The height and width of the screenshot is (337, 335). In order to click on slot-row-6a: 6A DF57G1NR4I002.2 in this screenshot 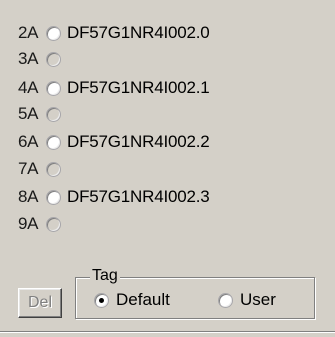, I will do `click(114, 142)`.